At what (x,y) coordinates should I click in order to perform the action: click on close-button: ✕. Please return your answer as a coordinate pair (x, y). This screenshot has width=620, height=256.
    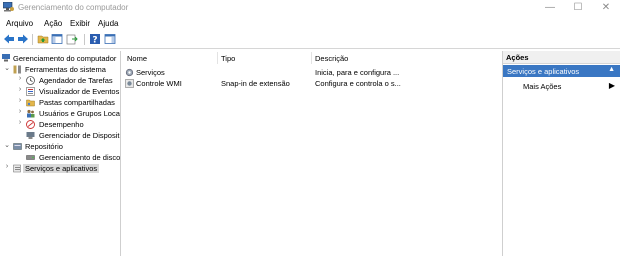
    Looking at the image, I should click on (606, 7).